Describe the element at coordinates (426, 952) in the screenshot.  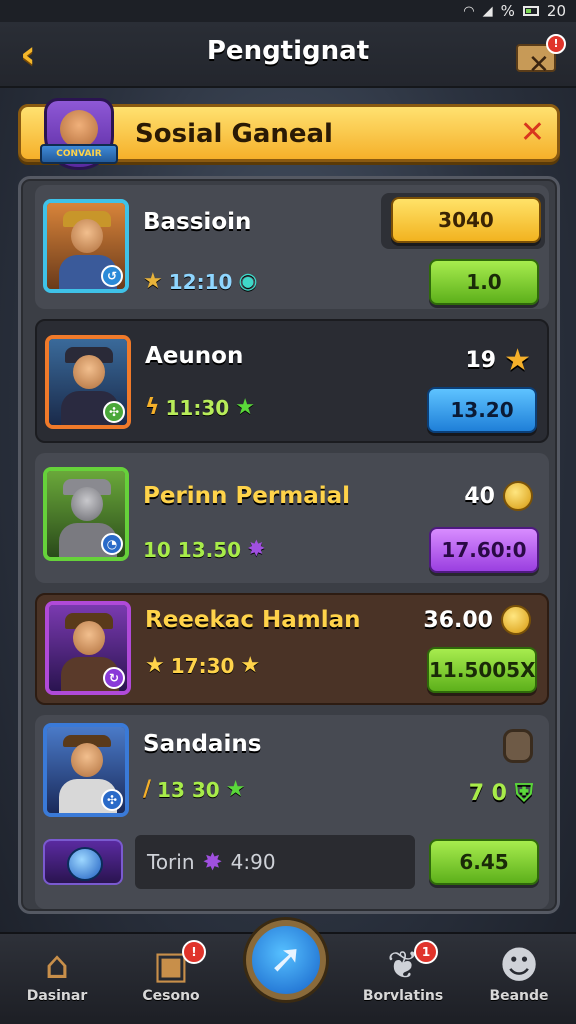
I see `nav-badge: 1` at that location.